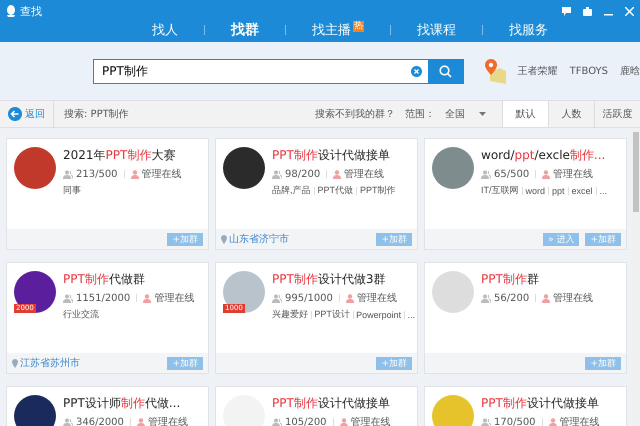 Image resolution: width=640 pixels, height=426 pixels. What do you see at coordinates (97, 174) in the screenshot?
I see `member-count: 213/500` at bounding box center [97, 174].